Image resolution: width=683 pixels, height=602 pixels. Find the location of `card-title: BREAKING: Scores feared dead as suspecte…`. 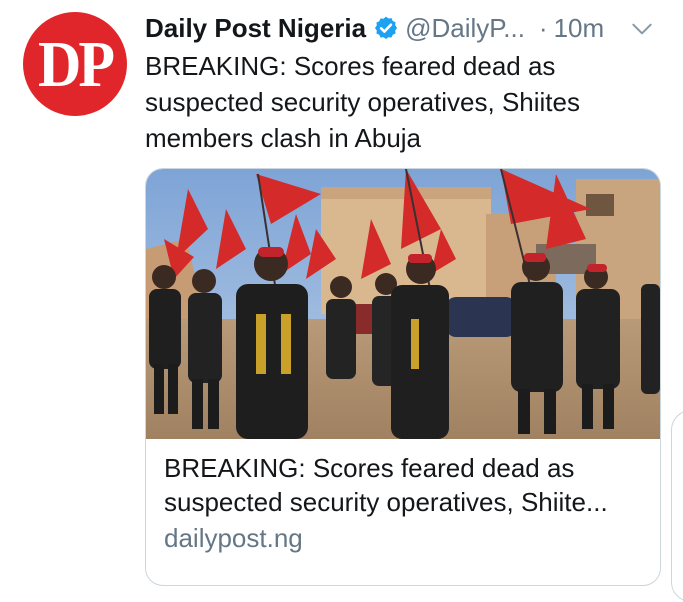

card-title: BREAKING: Scores feared dead as suspecte… is located at coordinates (406, 485).